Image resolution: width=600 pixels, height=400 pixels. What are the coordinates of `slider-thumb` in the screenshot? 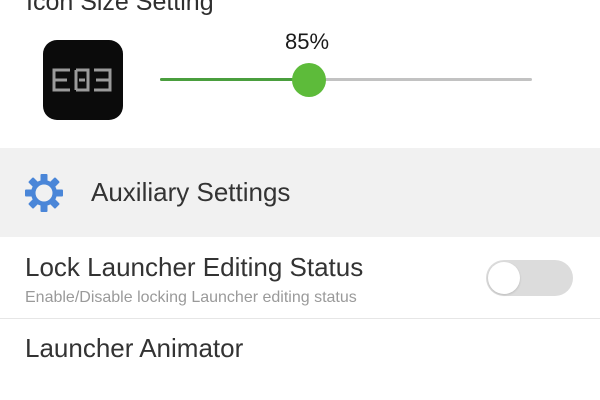 It's located at (308, 80).